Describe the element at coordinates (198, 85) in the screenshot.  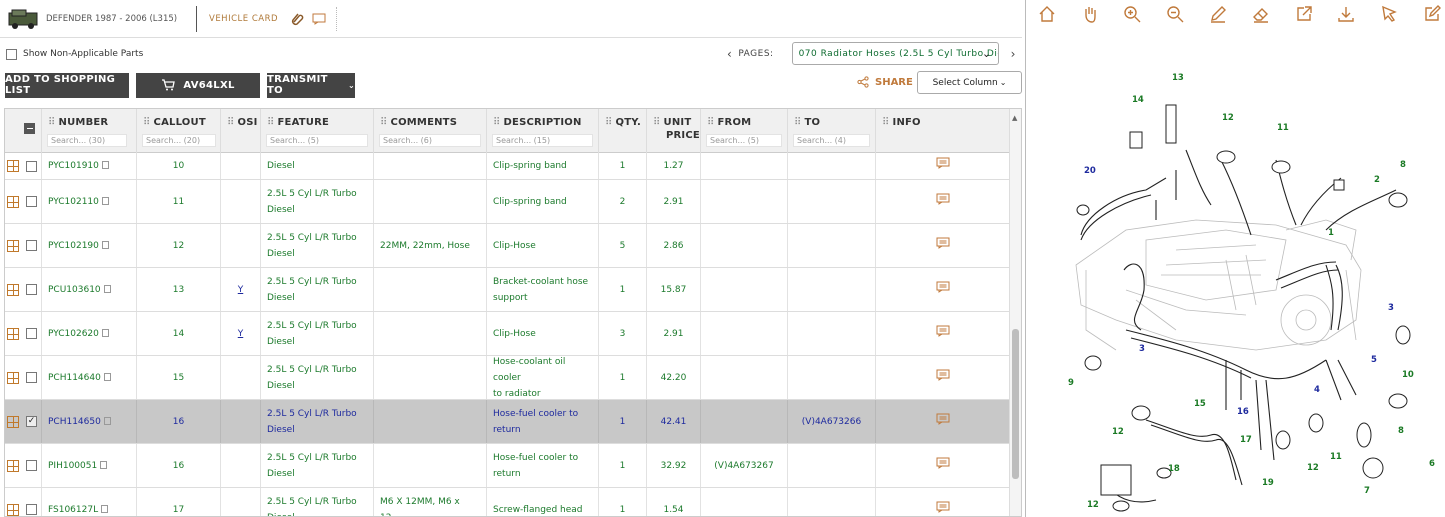
I see `shopping-cart-button: AV64LXL` at that location.